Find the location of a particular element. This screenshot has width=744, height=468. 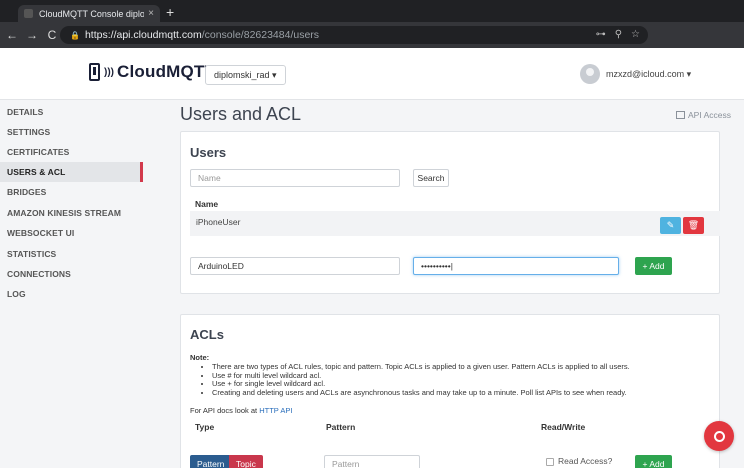

pattern-input: Pattern is located at coordinates (372, 461).